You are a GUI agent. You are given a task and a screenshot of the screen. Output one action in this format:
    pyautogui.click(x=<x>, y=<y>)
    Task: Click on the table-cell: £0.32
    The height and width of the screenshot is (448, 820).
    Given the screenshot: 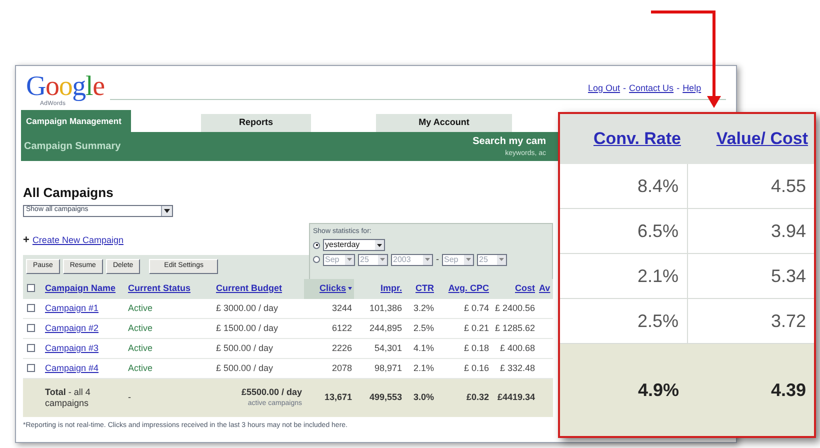 What is the action you would take?
    pyautogui.click(x=477, y=397)
    